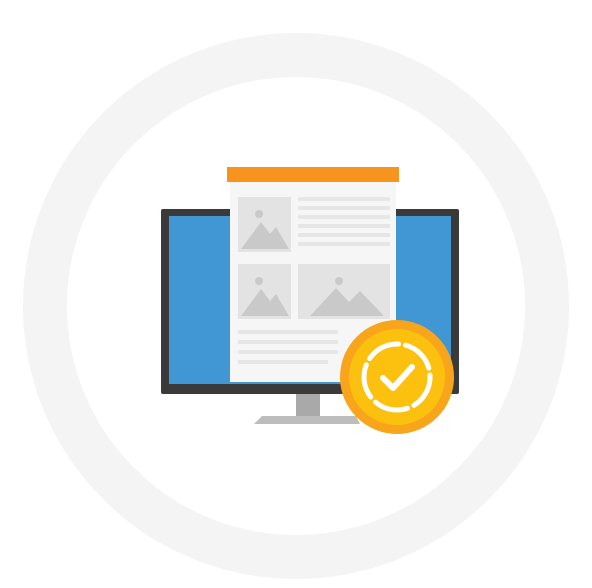 This screenshot has width=592, height=588. What do you see at coordinates (308, 405) in the screenshot?
I see `monitor-stand` at bounding box center [308, 405].